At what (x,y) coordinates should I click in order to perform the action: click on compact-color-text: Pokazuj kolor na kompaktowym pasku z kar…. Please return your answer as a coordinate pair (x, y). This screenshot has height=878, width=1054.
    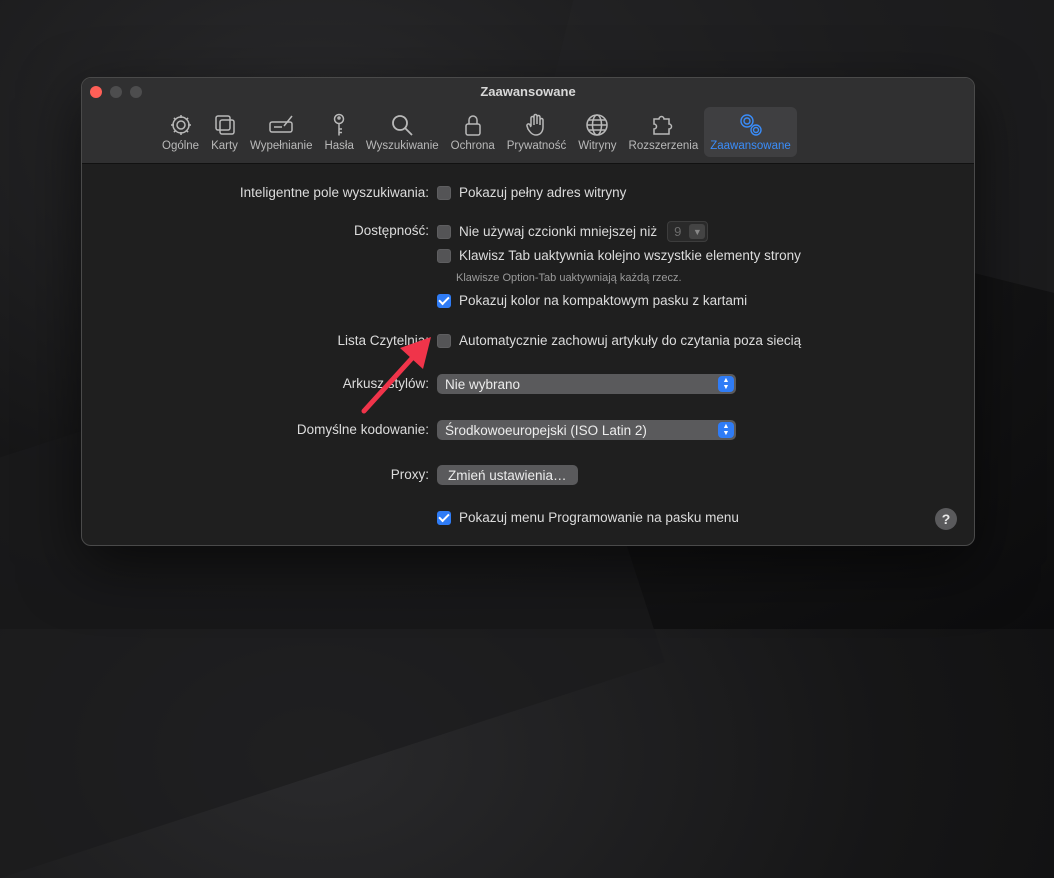
    Looking at the image, I should click on (603, 300).